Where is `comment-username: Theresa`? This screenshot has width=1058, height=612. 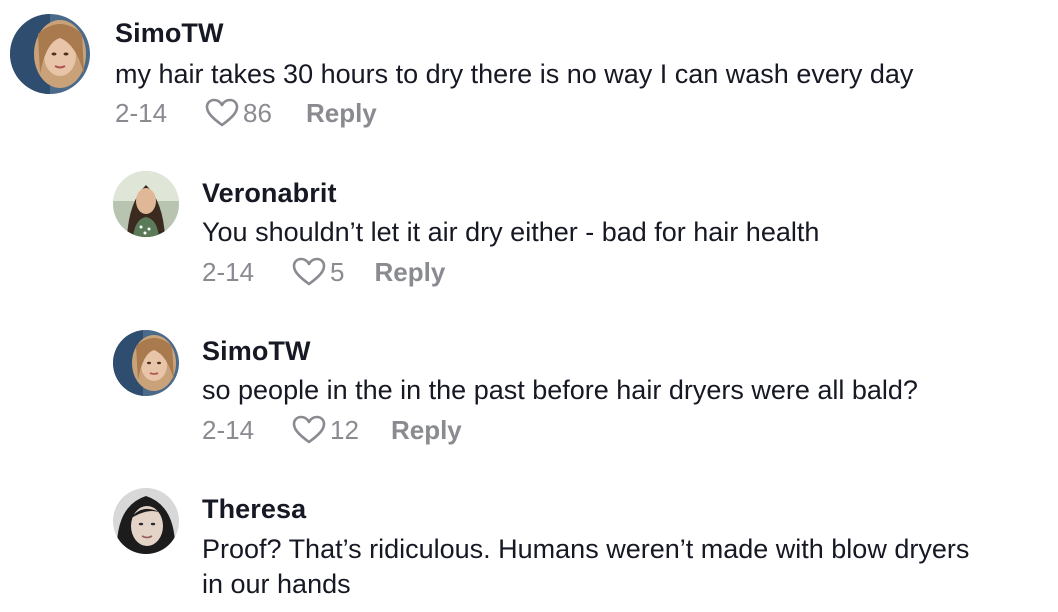 comment-username: Theresa is located at coordinates (254, 509).